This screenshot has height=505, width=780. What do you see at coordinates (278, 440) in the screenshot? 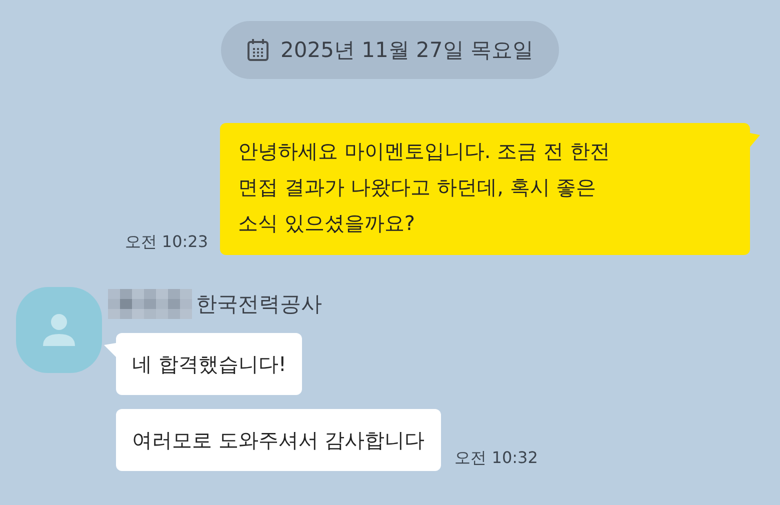
I see `received-message-bubble: 여러모로 도와주셔서 감사합니다` at bounding box center [278, 440].